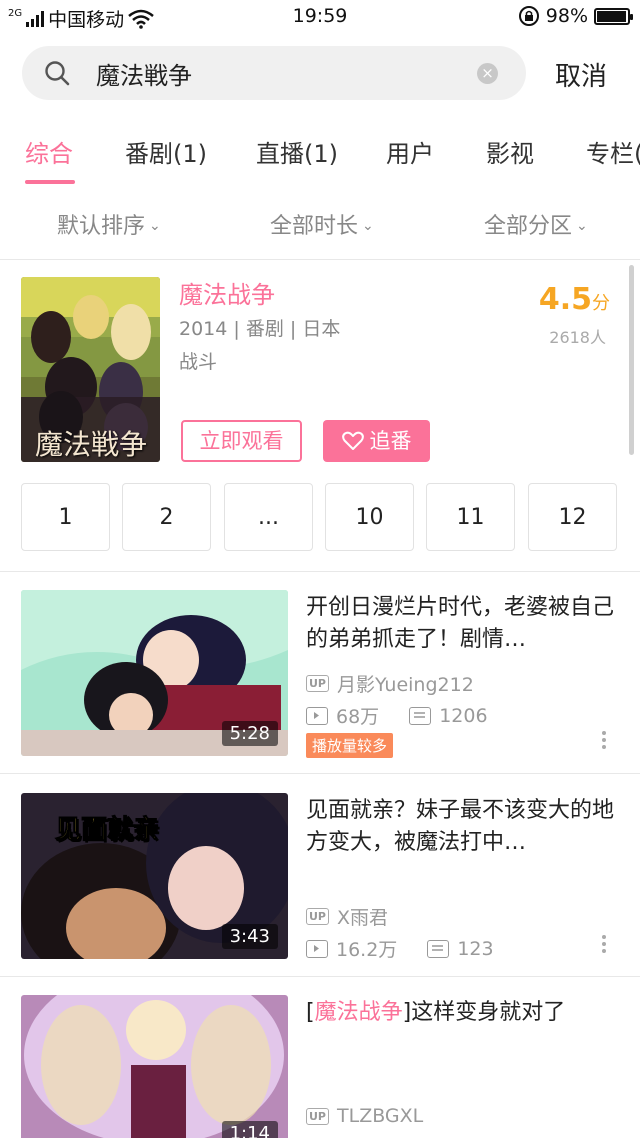  I want to click on tab-bar: 综合 番剧(1) 直播(1) 用户 影视 专栏(, so click(320, 158).